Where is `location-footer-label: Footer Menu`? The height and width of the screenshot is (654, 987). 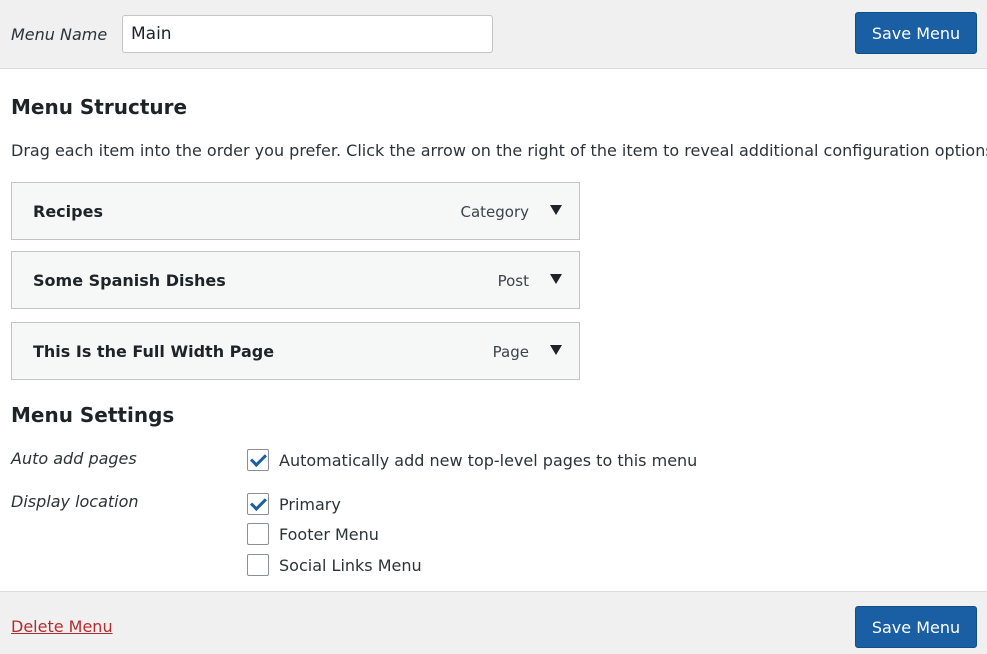
location-footer-label: Footer Menu is located at coordinates (329, 534).